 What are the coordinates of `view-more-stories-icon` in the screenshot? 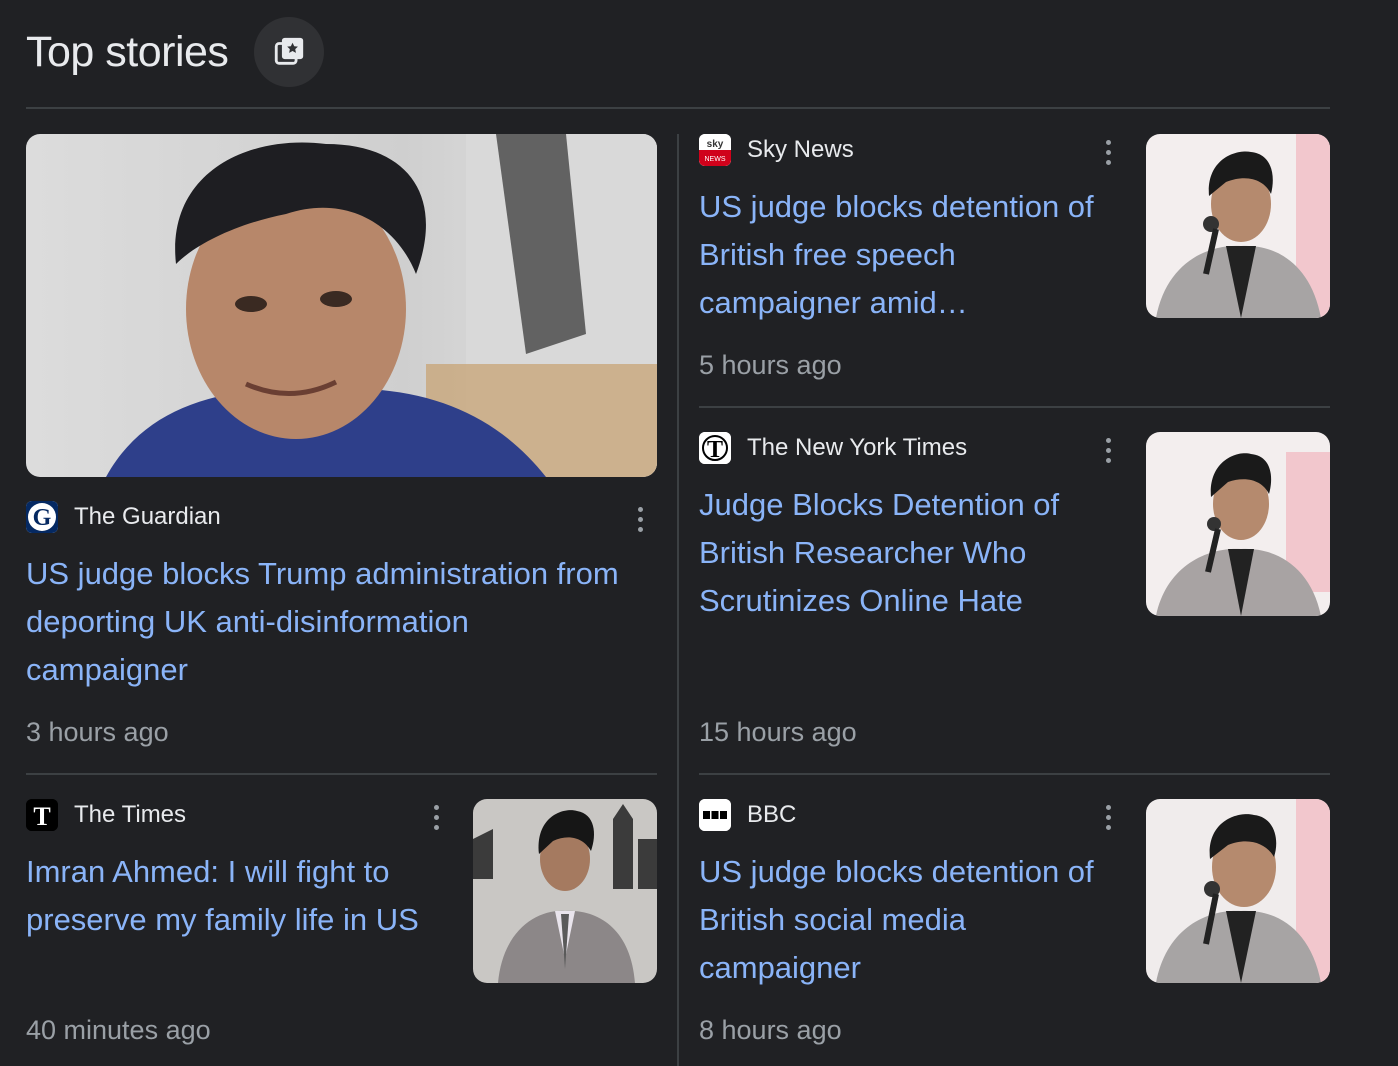 It's located at (289, 51).